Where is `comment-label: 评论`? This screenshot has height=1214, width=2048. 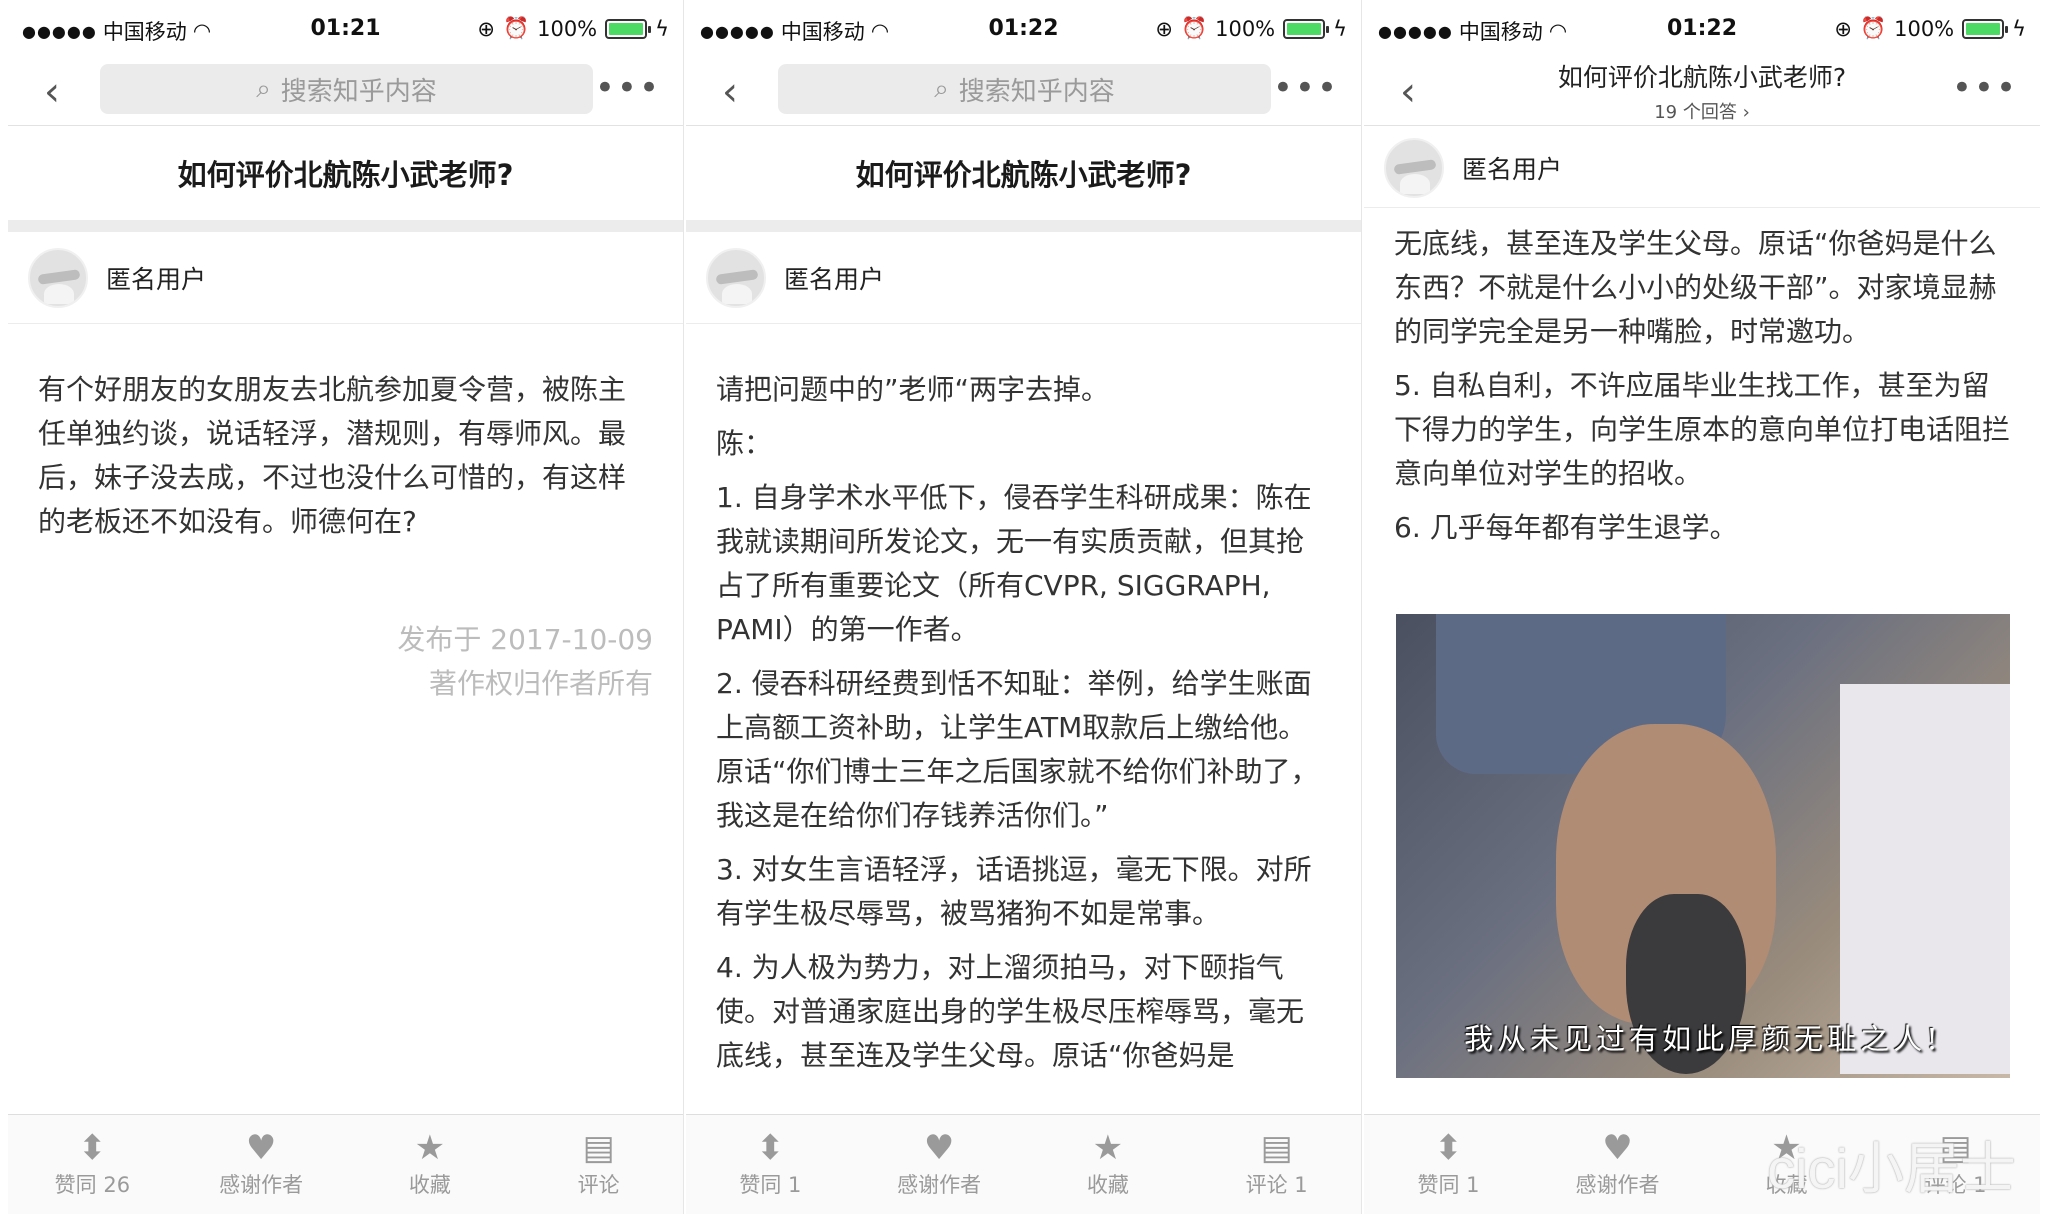 comment-label: 评论 is located at coordinates (598, 1184).